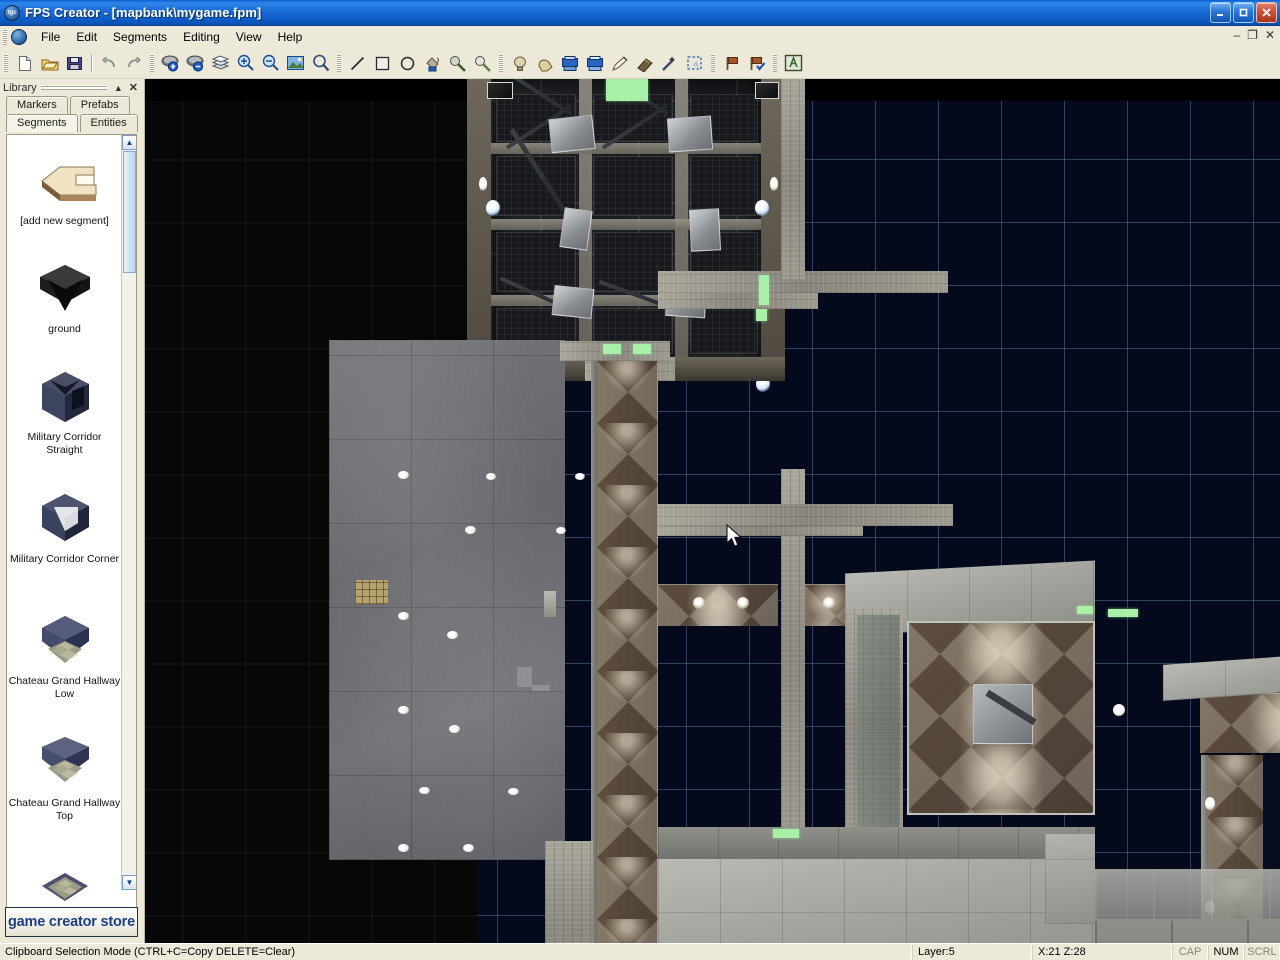  What do you see at coordinates (270, 63) in the screenshot?
I see `zoom-out-icon` at bounding box center [270, 63].